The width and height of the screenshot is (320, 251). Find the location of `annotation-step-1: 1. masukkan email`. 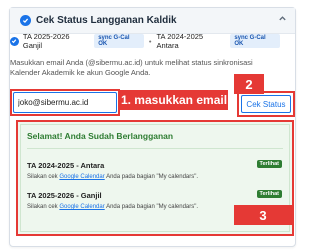

annotation-step-1: 1. masukkan email is located at coordinates (174, 100).